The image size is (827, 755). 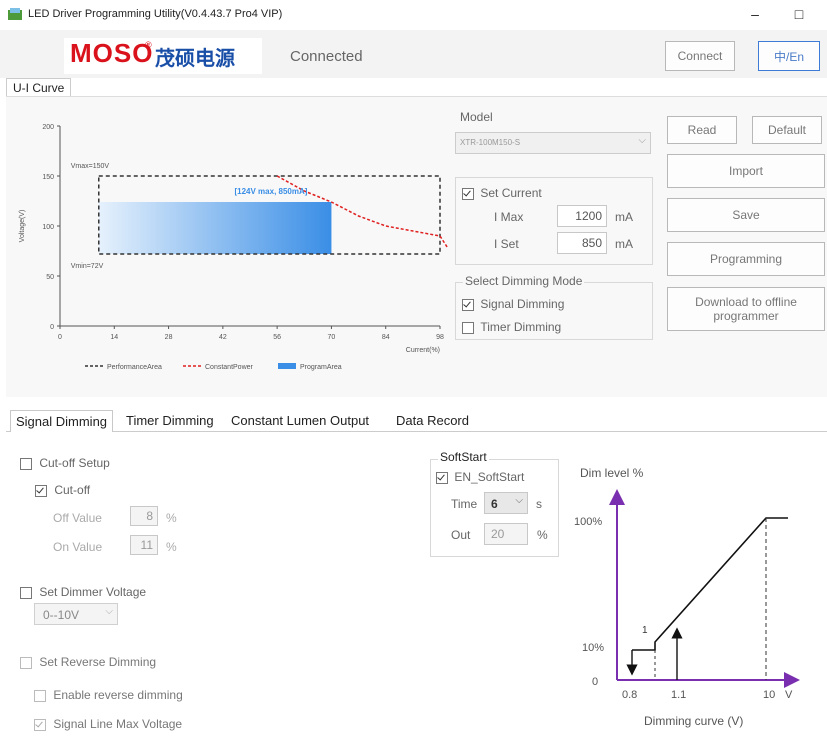 I want to click on x-tick-label: 28, so click(x=169, y=337).